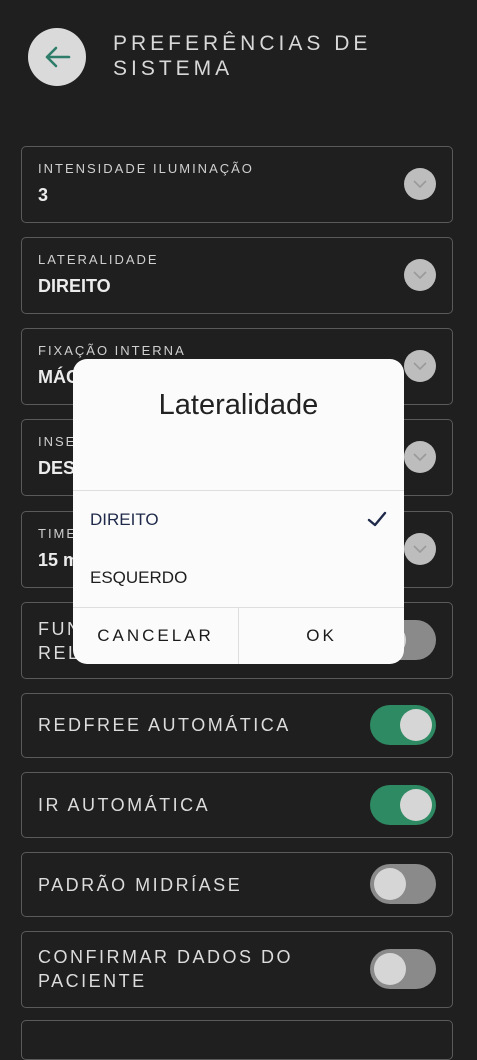  I want to click on cancel-button: CANCELAR, so click(155, 636).